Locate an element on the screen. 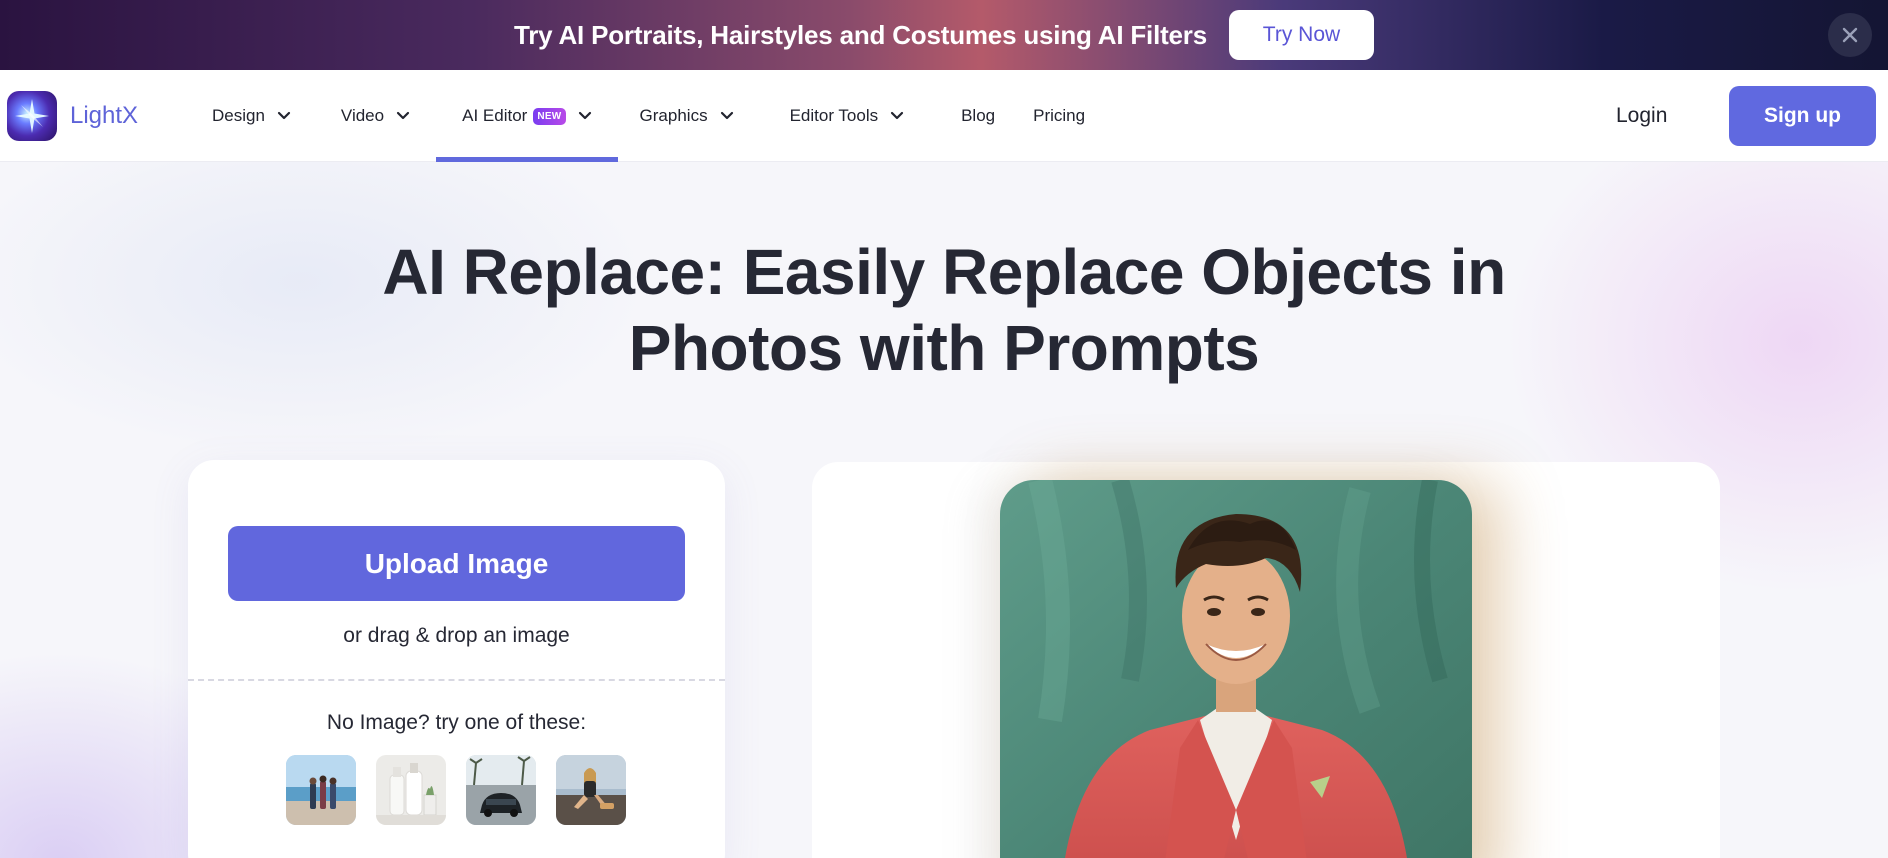  nav-item-ai-editor: AI Editor NEW is located at coordinates (527, 116).